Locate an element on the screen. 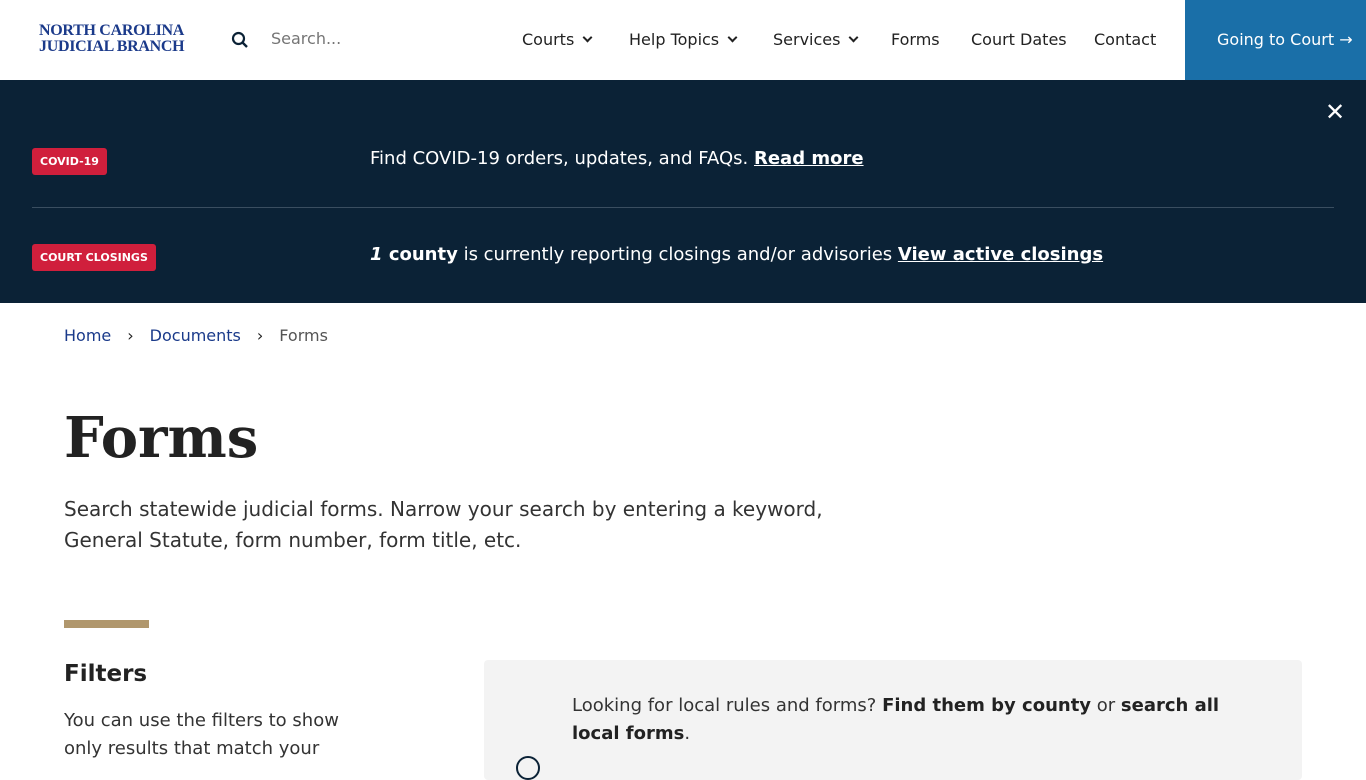 Image resolution: width=1366 pixels, height=780 pixels. accent-rule is located at coordinates (106, 624).